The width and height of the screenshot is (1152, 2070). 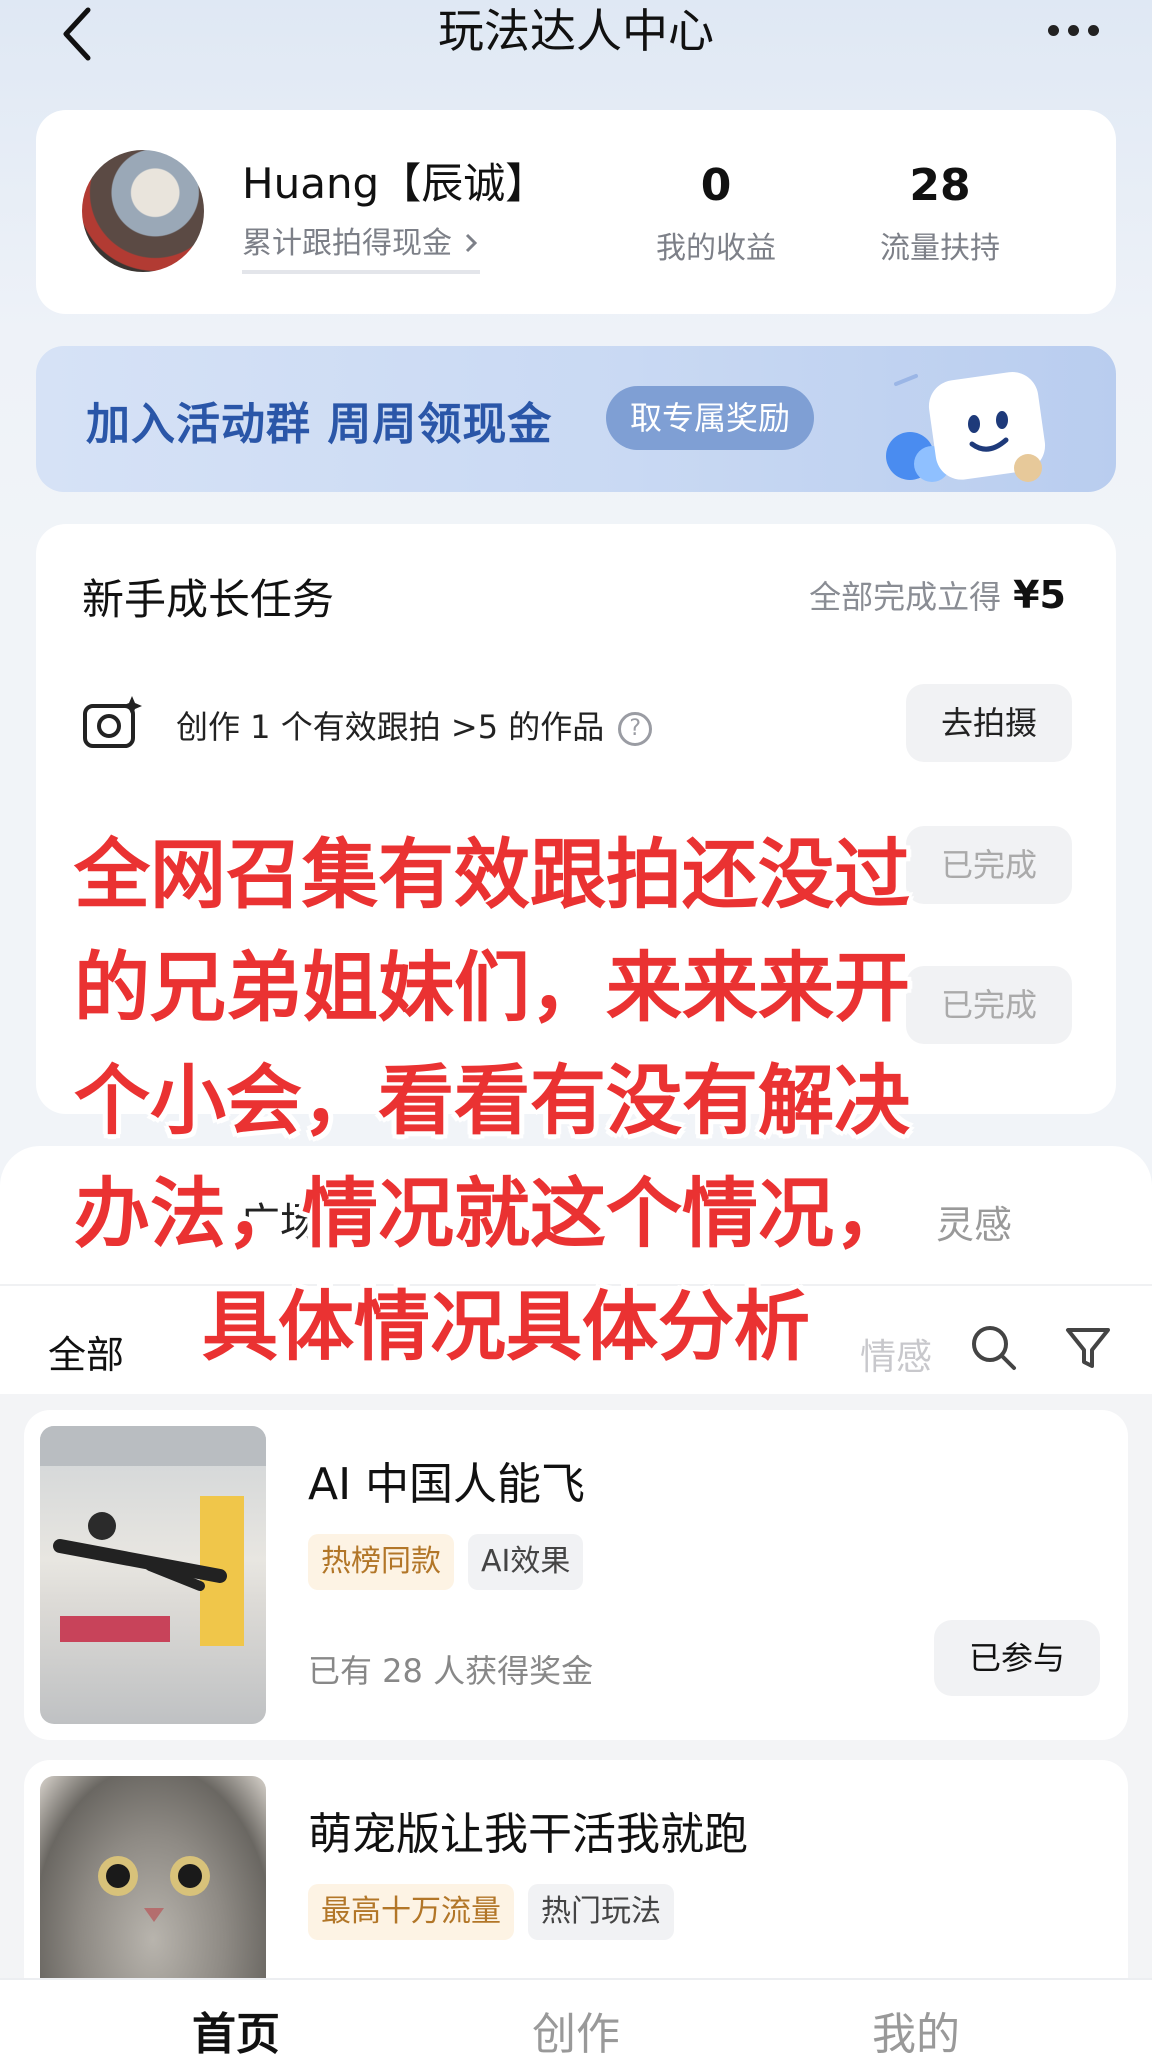 I want to click on item-meta: 已有 28 人获得奖金, so click(x=451, y=1671).